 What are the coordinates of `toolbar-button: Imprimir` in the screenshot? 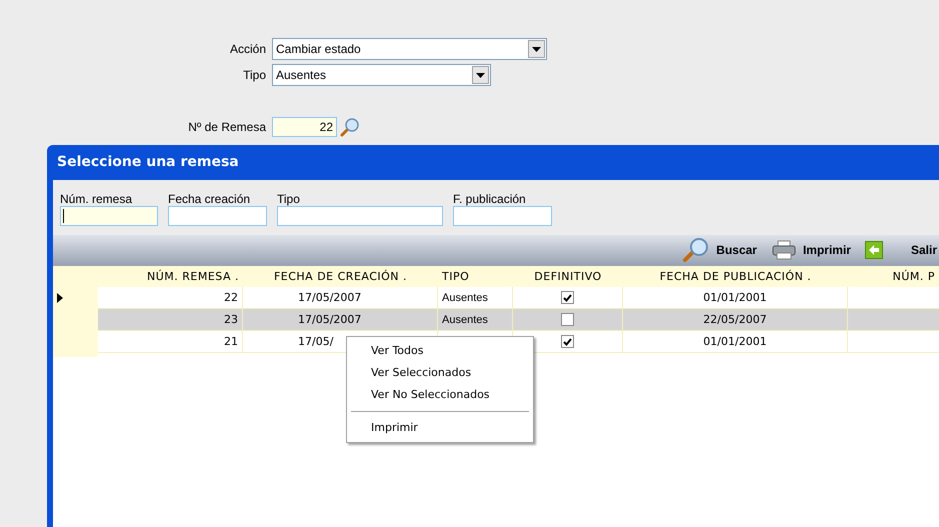 It's located at (826, 250).